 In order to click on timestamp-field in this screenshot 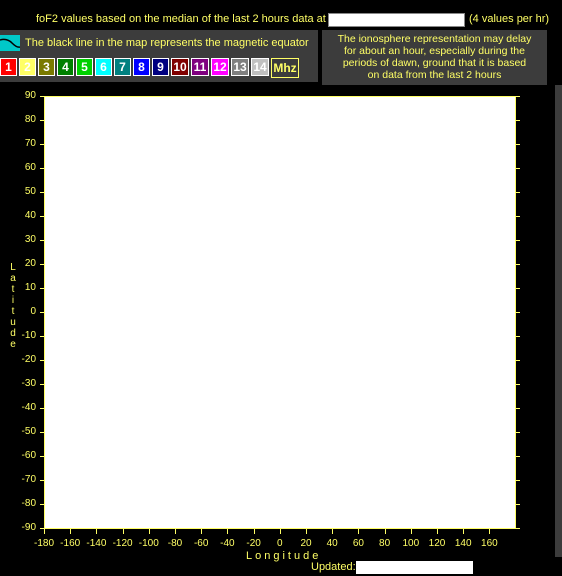, I will do `click(396, 20)`.